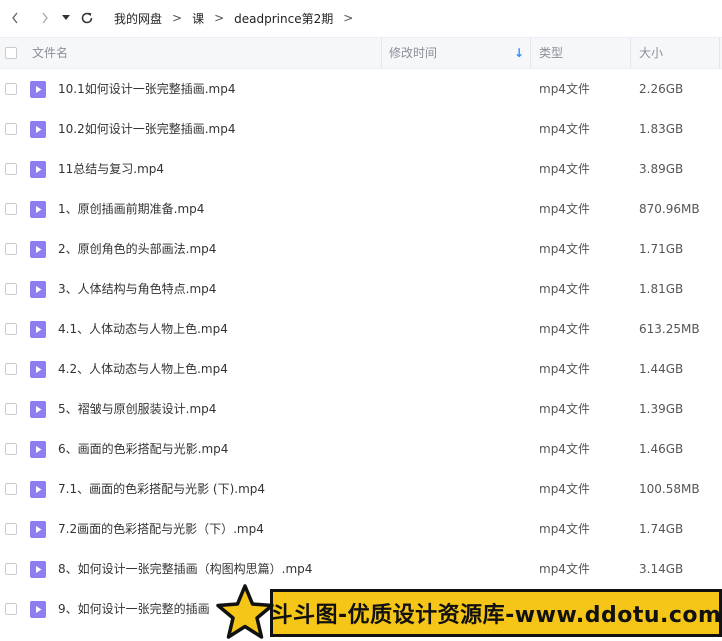 The image size is (722, 641). Describe the element at coordinates (661, 129) in the screenshot. I see `file-size: 1.83GB` at that location.